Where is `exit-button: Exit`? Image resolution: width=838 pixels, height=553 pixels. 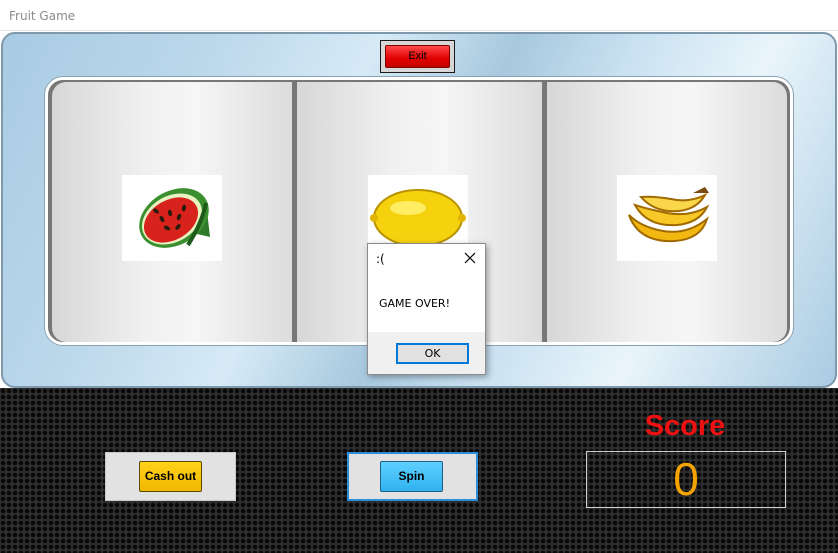
exit-button: Exit is located at coordinates (417, 56).